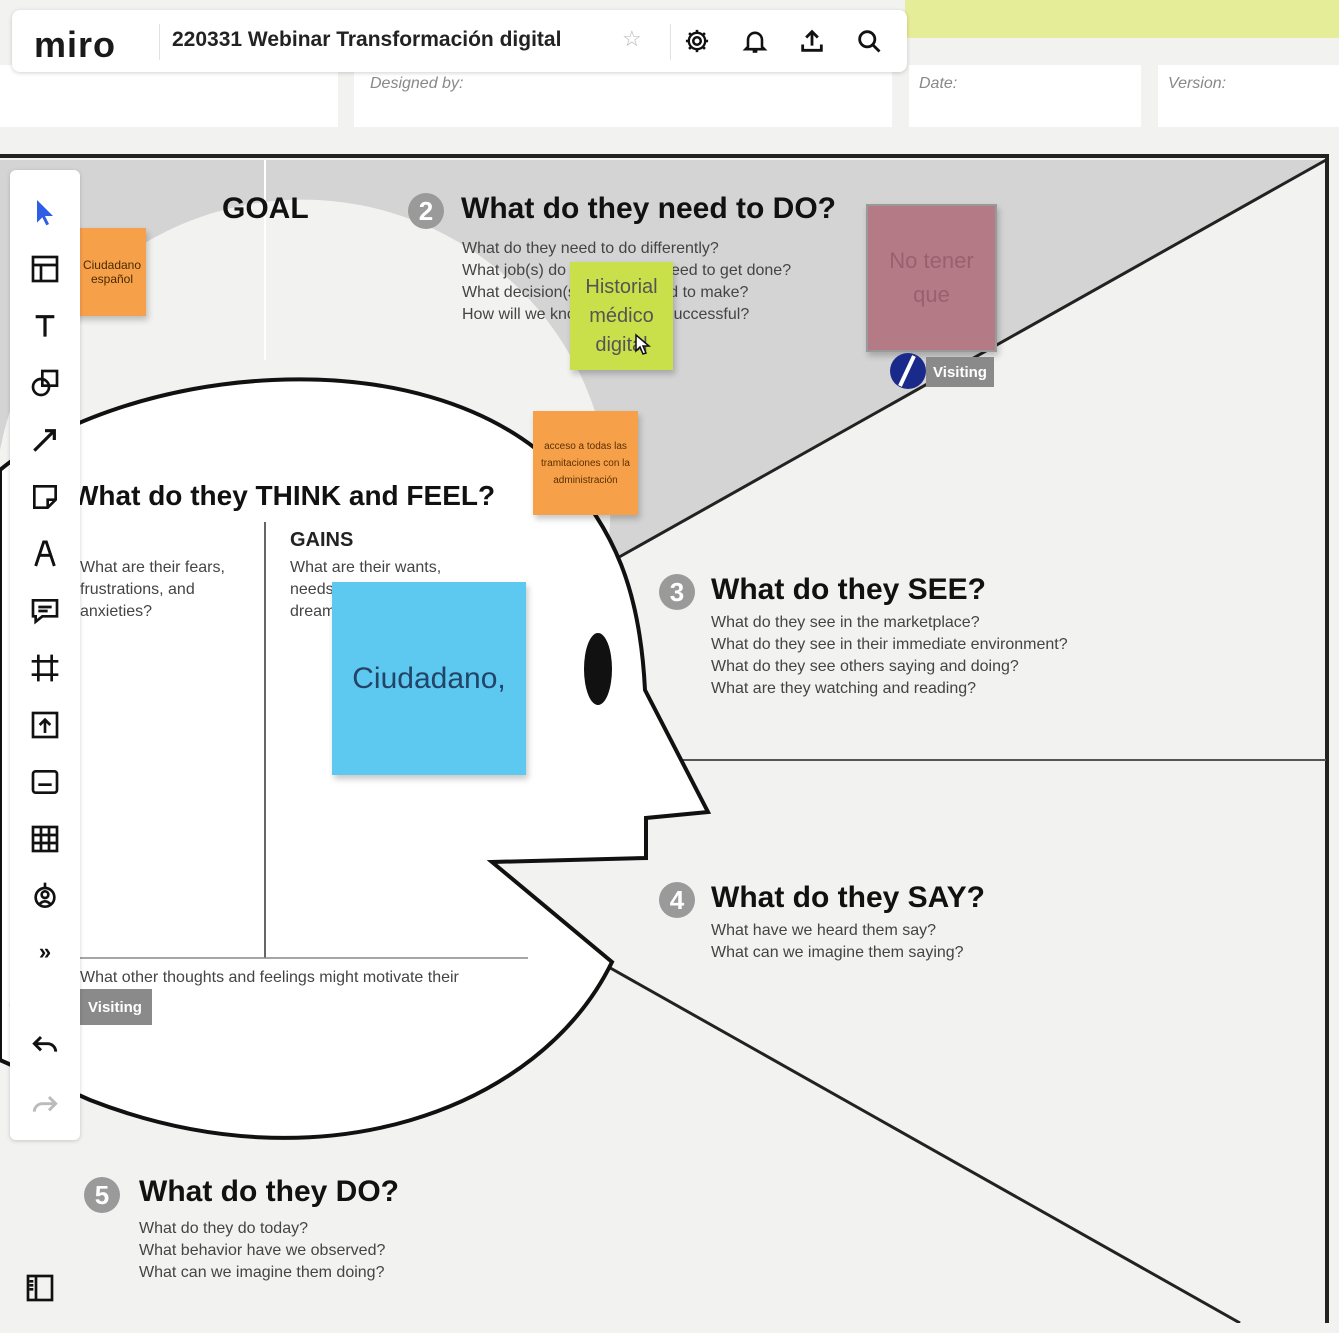  Describe the element at coordinates (45, 896) in the screenshot. I see `mind-map-icon` at that location.